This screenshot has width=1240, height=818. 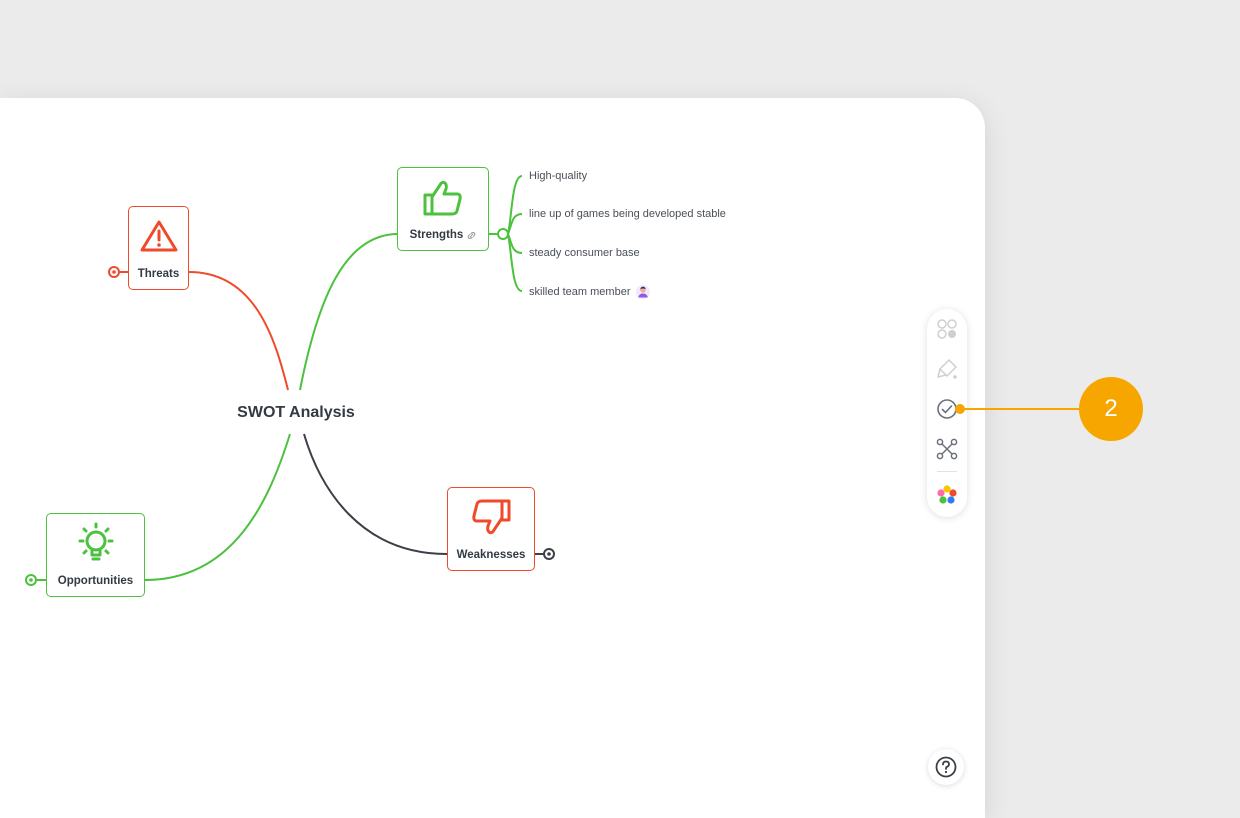 I want to click on strength-item-4-row: skilled team member, so click(x=590, y=292).